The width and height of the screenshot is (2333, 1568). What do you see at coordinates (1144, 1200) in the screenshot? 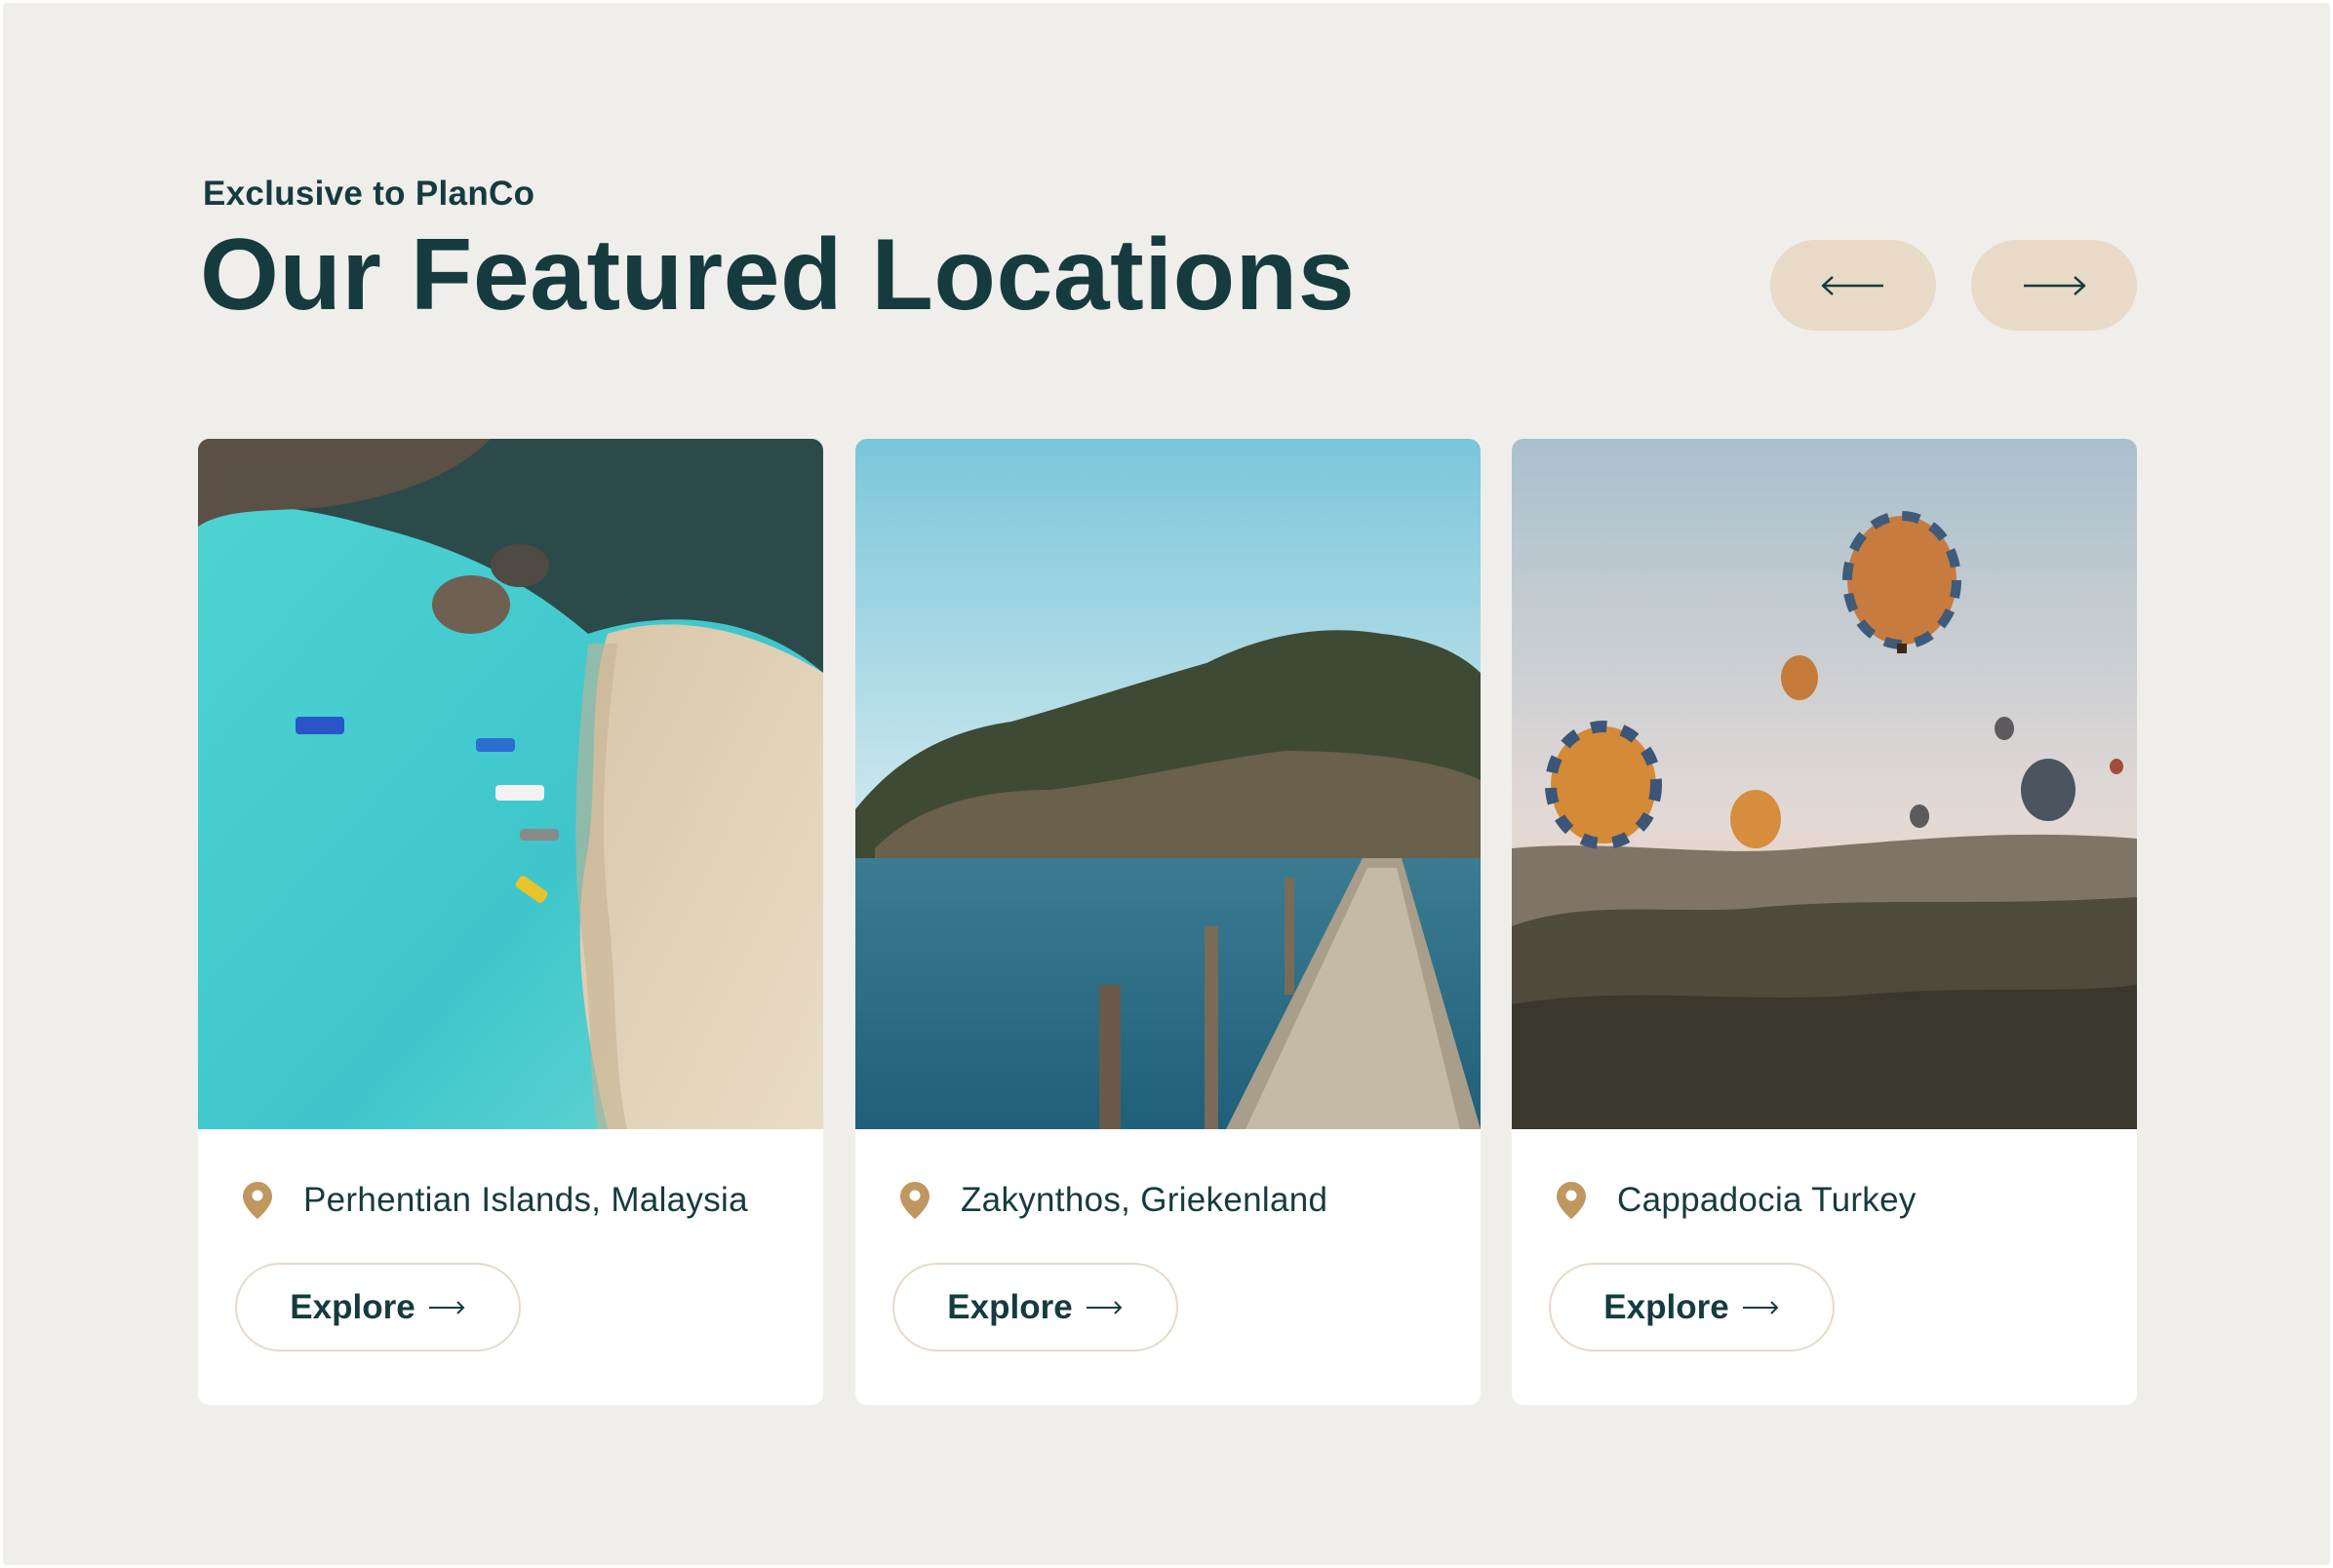
I see `location-name: Zakynthos, Griekenland` at bounding box center [1144, 1200].